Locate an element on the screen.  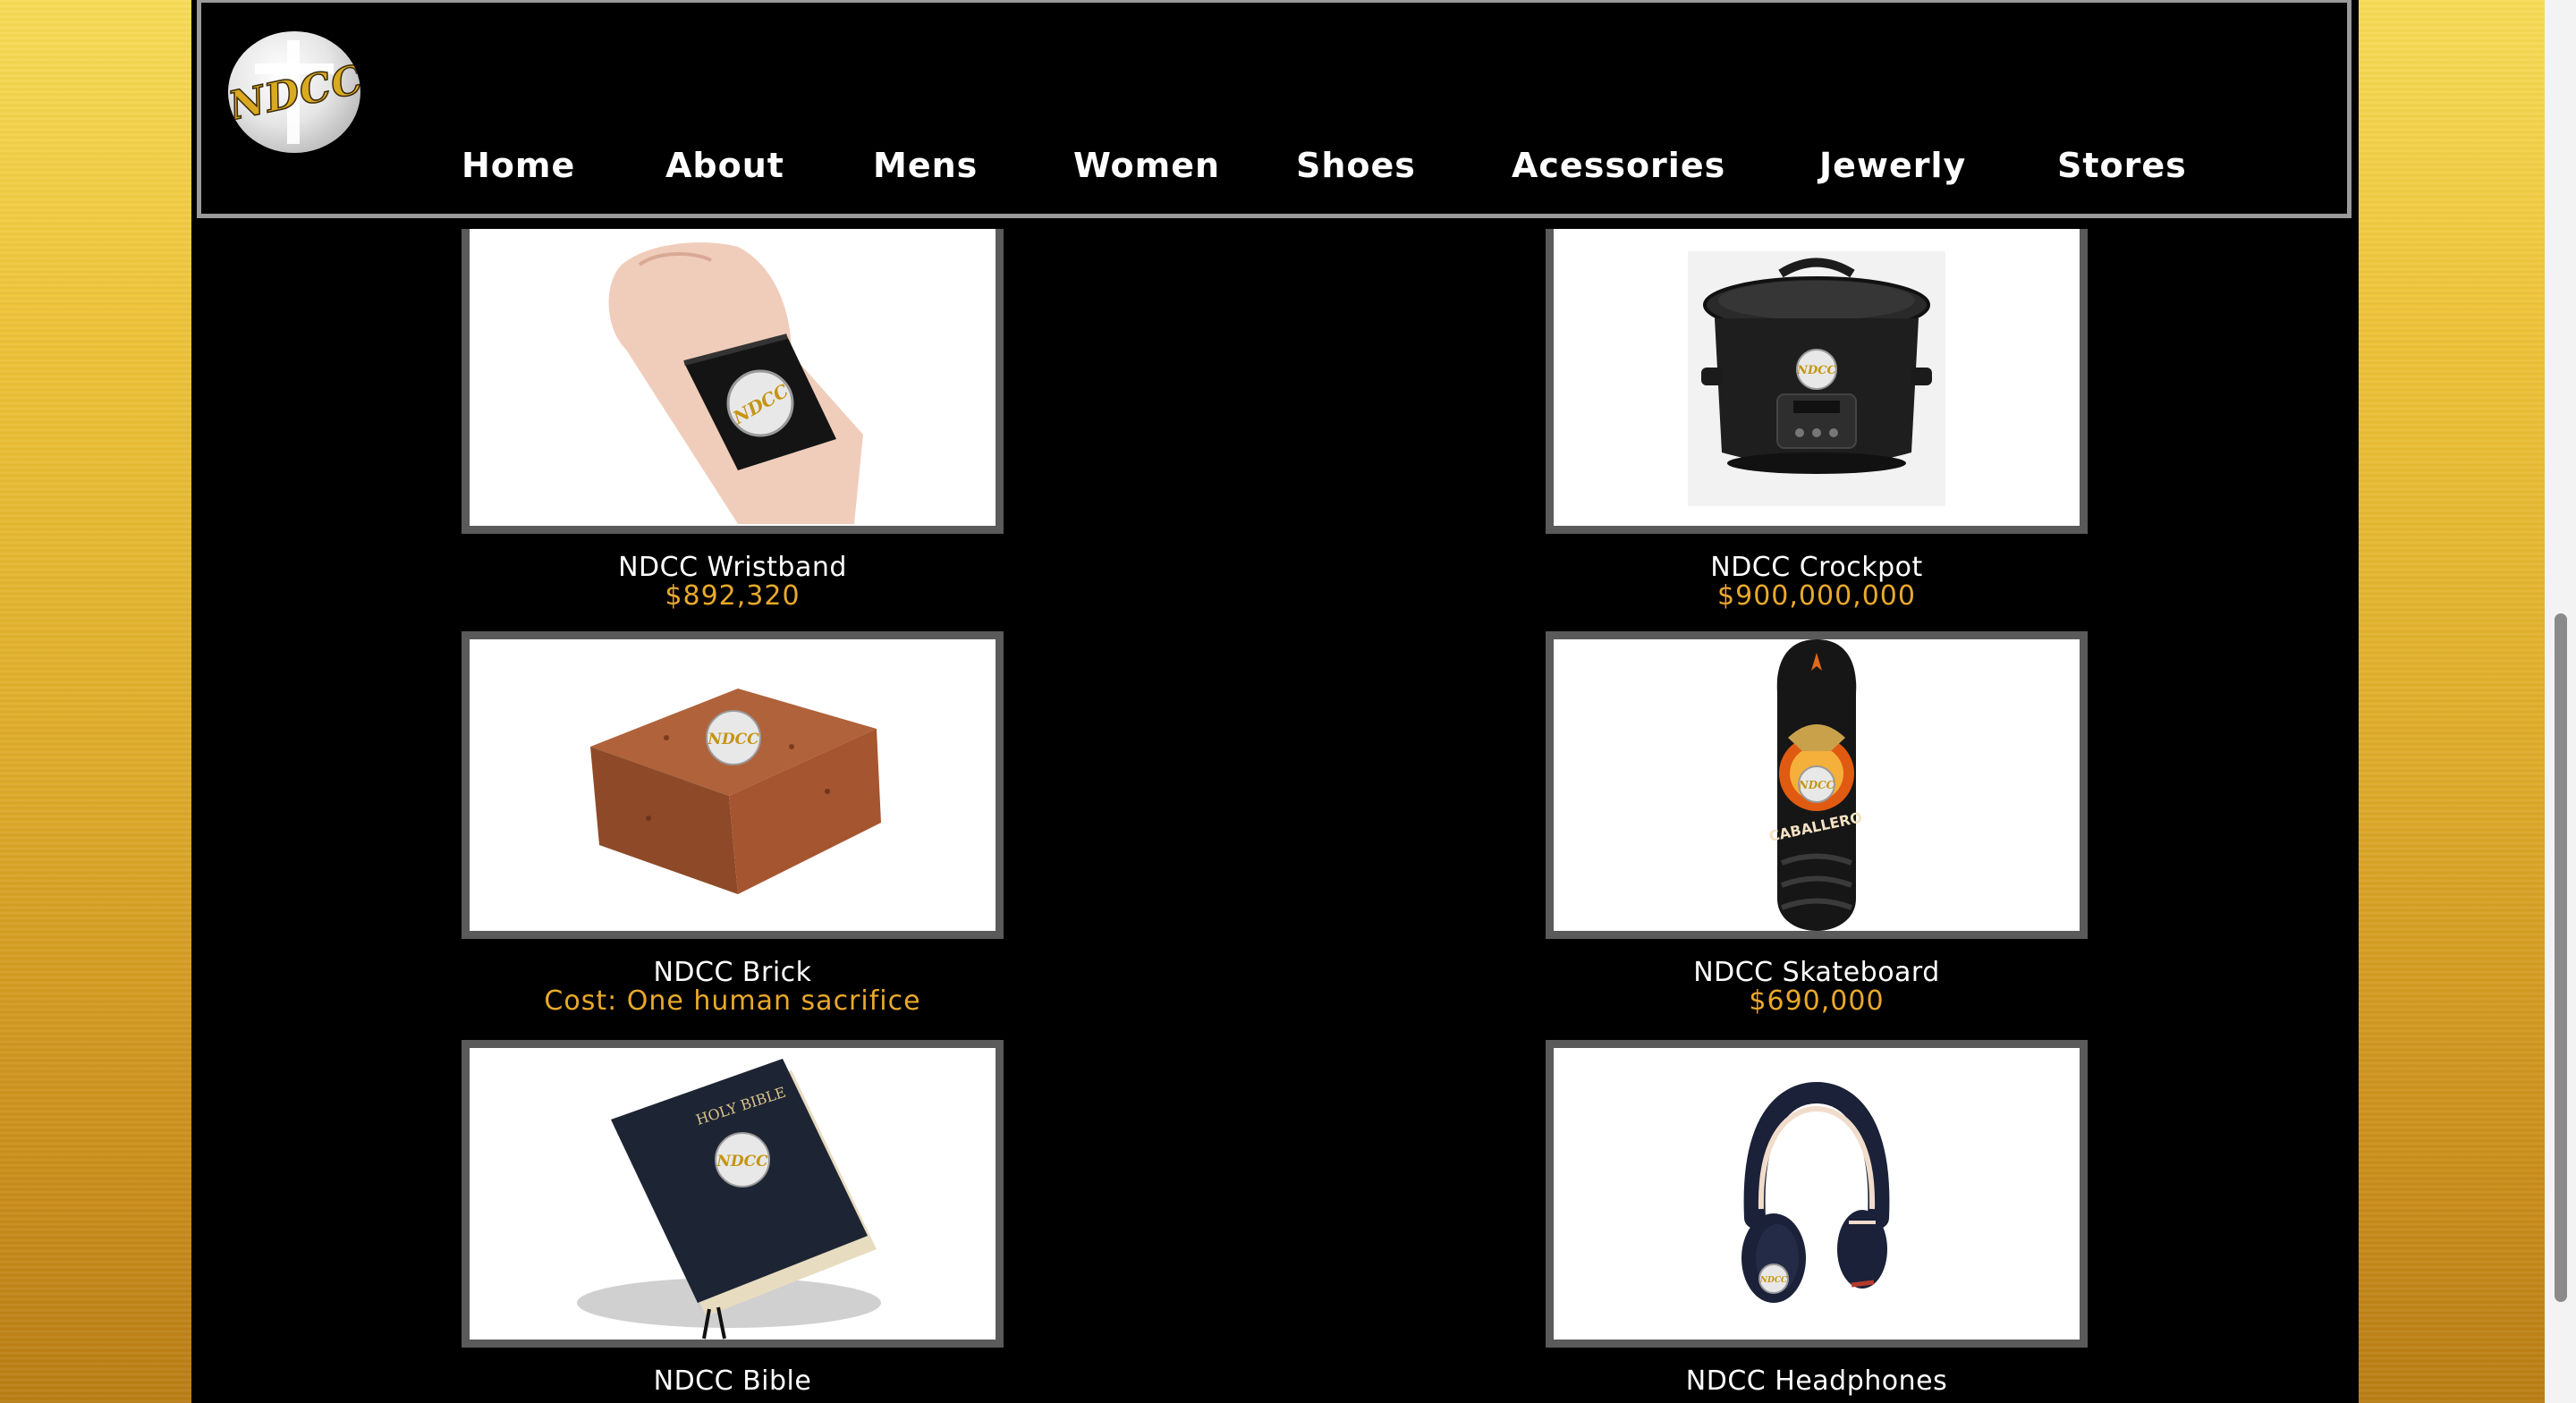
nav-about: About is located at coordinates (724, 165).